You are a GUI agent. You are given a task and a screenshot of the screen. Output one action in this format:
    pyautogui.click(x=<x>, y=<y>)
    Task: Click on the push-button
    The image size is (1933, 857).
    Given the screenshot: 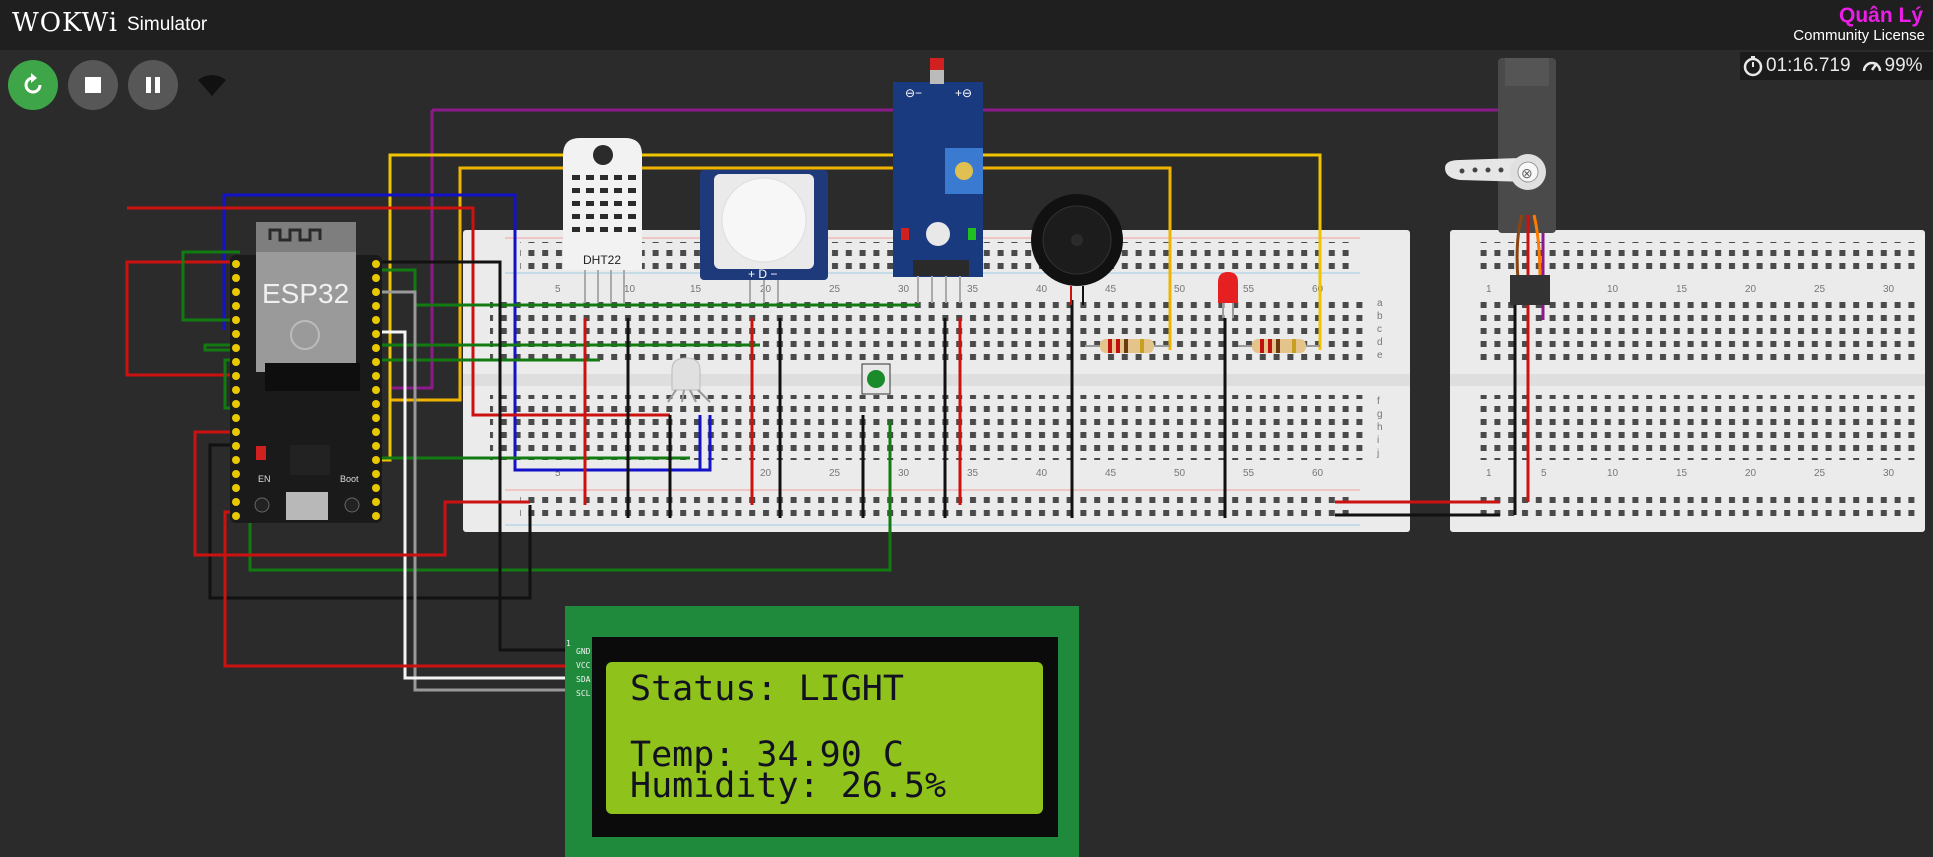 What is the action you would take?
    pyautogui.click(x=876, y=379)
    